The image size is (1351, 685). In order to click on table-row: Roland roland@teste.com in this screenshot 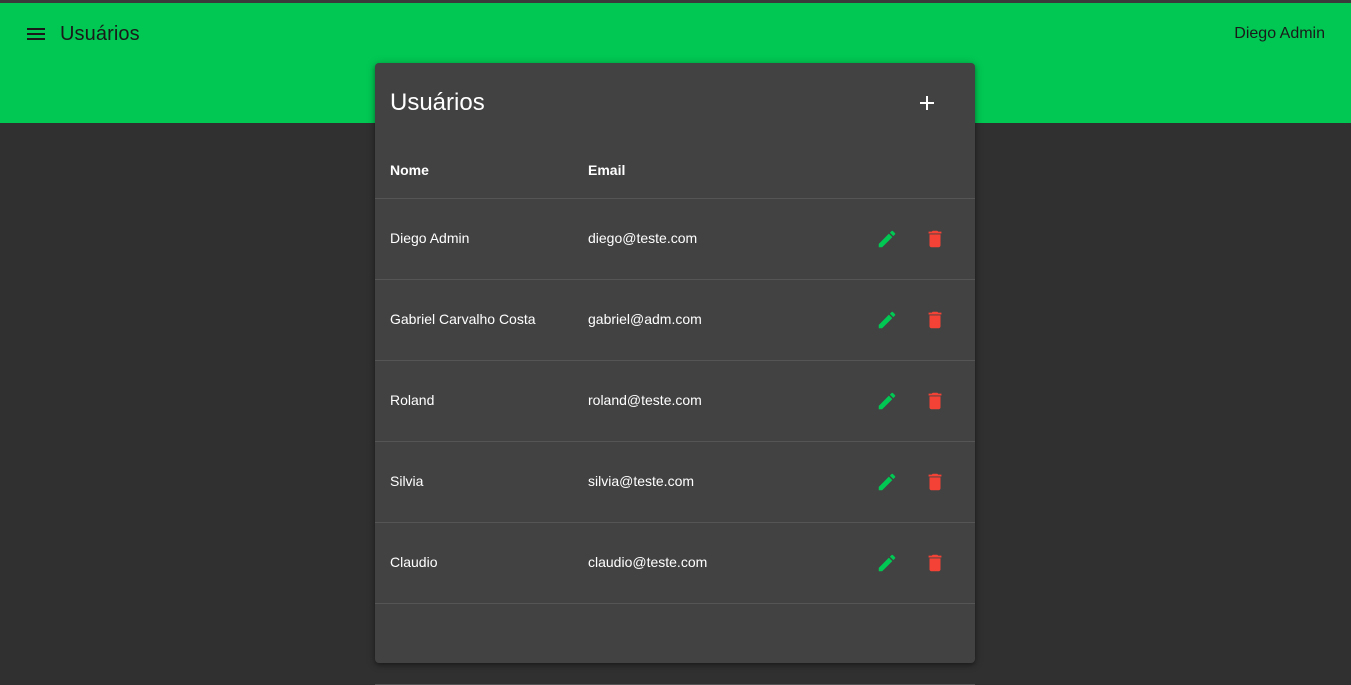, I will do `click(675, 401)`.